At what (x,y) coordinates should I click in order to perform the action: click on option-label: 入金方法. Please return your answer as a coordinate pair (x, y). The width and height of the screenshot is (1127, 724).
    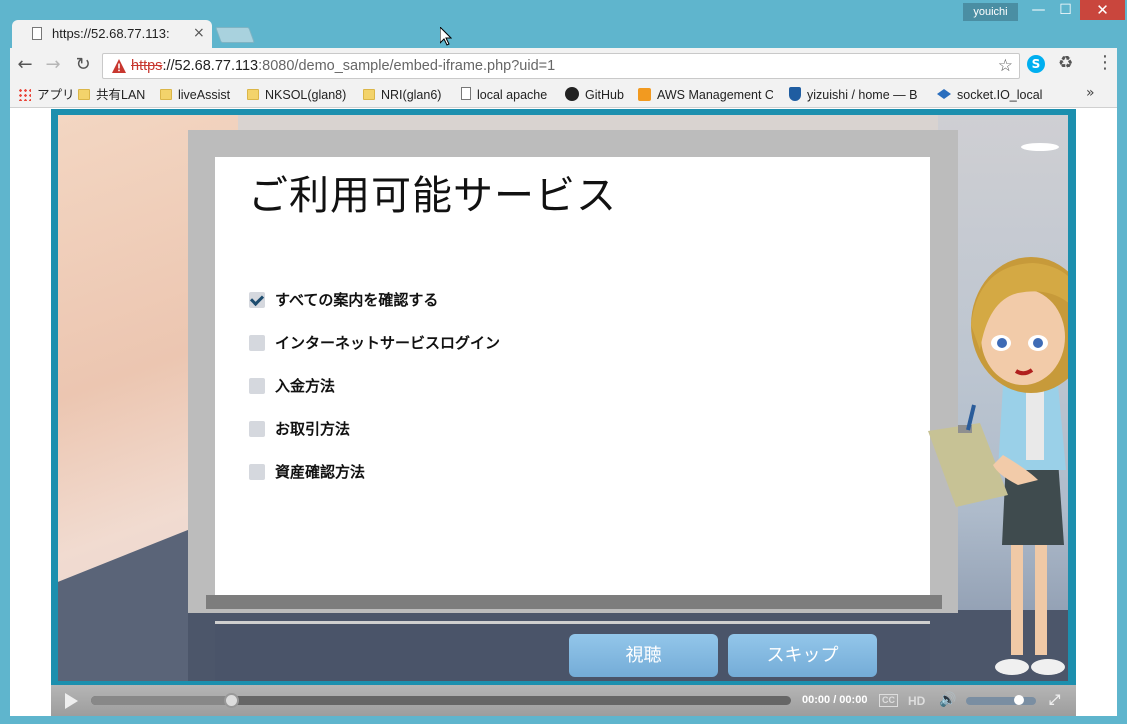
    Looking at the image, I should click on (305, 386).